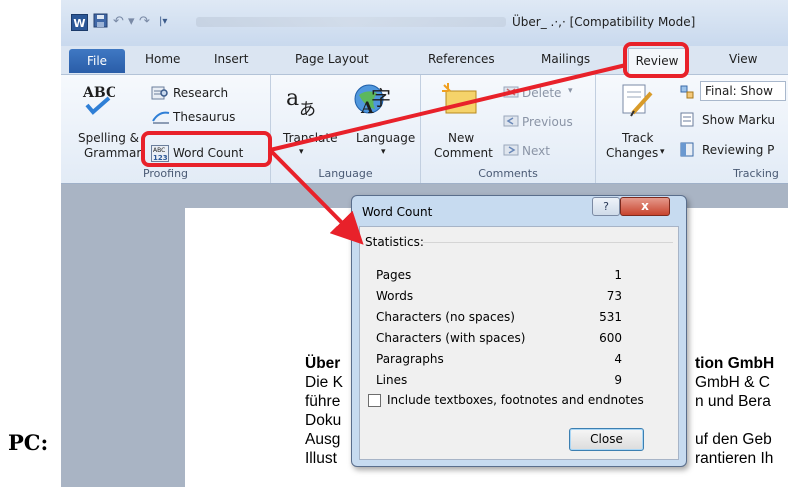 The image size is (788, 487). Describe the element at coordinates (410, 359) in the screenshot. I see `stat-label-paragraphs: Paragraphs` at that location.